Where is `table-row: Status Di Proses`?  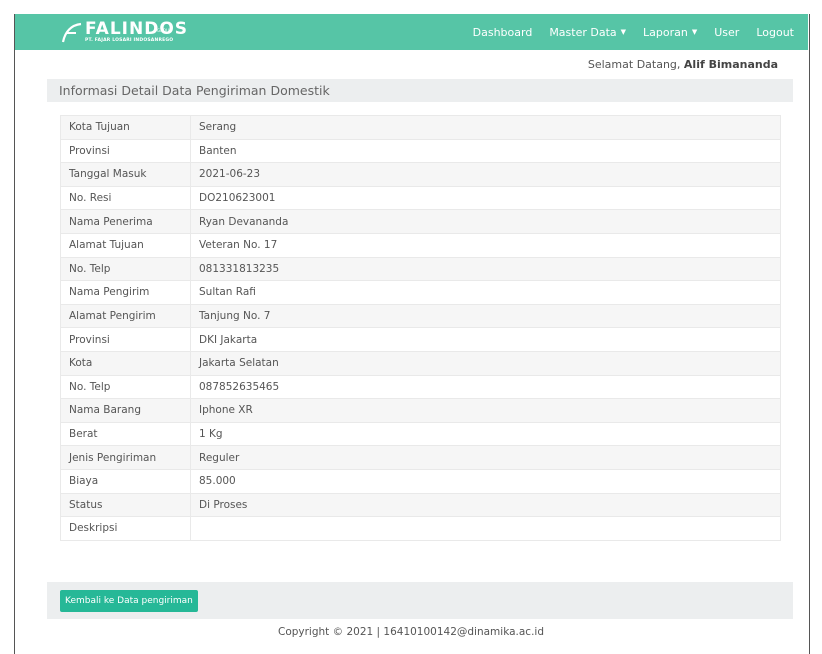 table-row: Status Di Proses is located at coordinates (420, 505).